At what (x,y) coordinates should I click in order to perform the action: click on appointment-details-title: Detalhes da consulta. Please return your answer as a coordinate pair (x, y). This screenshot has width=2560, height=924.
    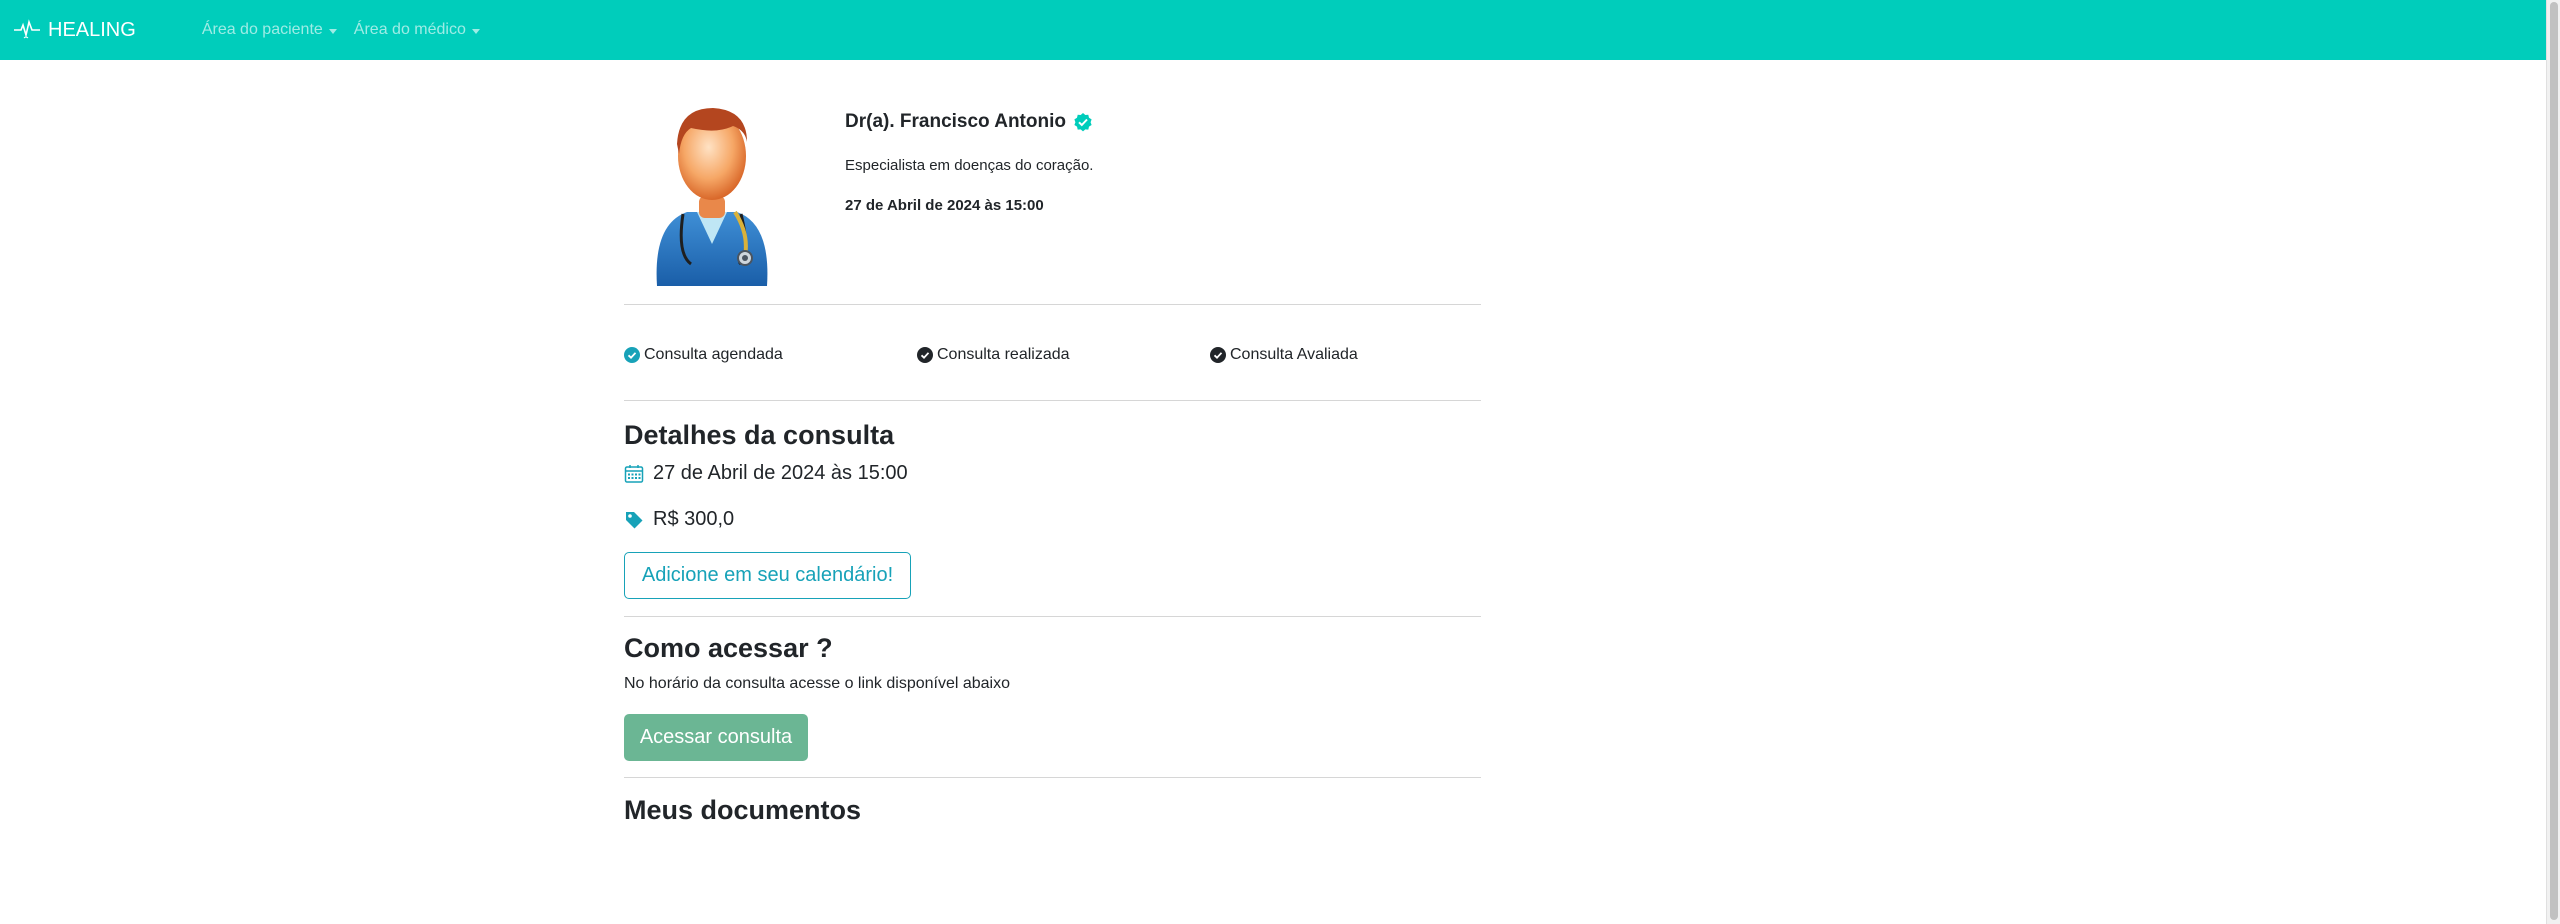
    Looking at the image, I should click on (759, 435).